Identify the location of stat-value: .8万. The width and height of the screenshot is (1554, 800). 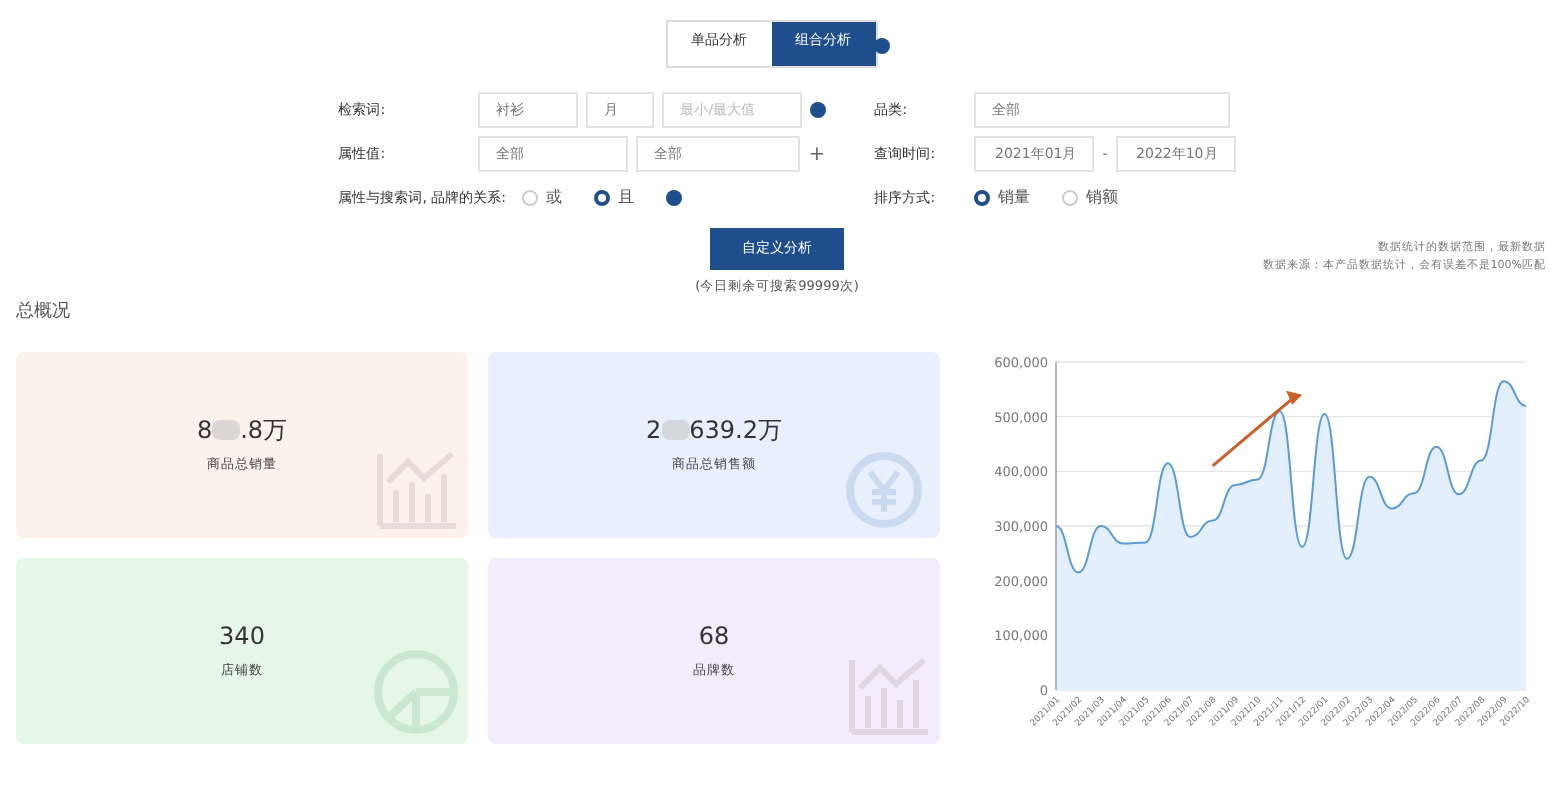
(264, 431).